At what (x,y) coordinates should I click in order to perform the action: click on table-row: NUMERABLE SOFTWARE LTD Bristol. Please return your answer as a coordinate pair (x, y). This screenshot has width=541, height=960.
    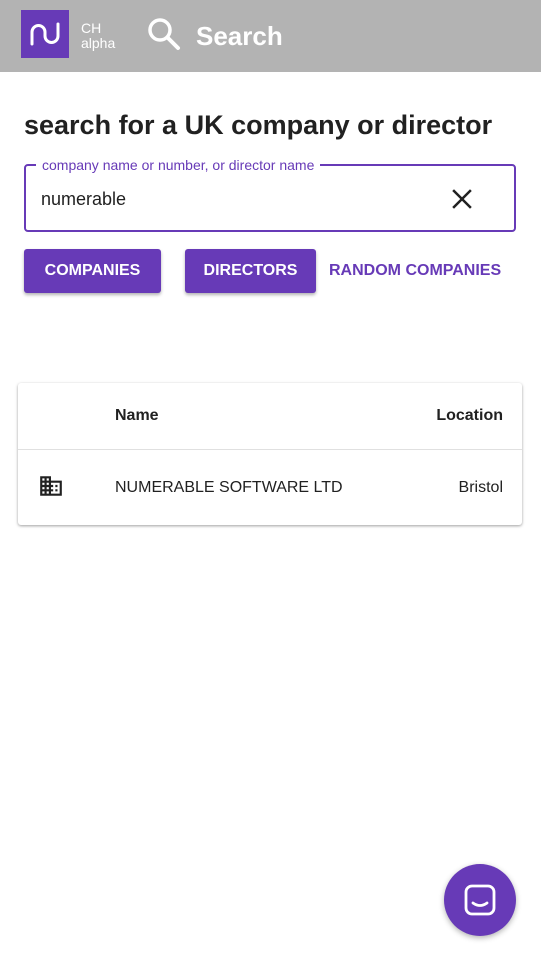
    Looking at the image, I should click on (270, 488).